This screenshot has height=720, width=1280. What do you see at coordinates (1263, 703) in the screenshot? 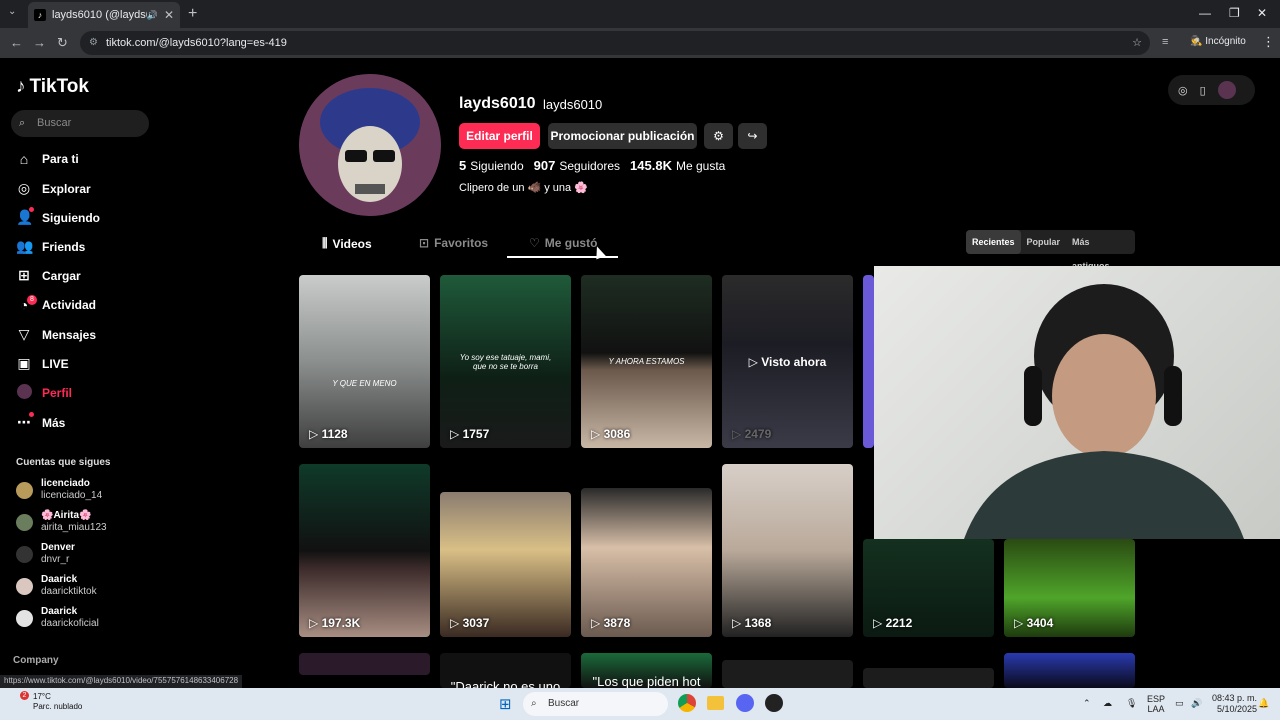
I see `notifications-icon: 🔔` at bounding box center [1263, 703].